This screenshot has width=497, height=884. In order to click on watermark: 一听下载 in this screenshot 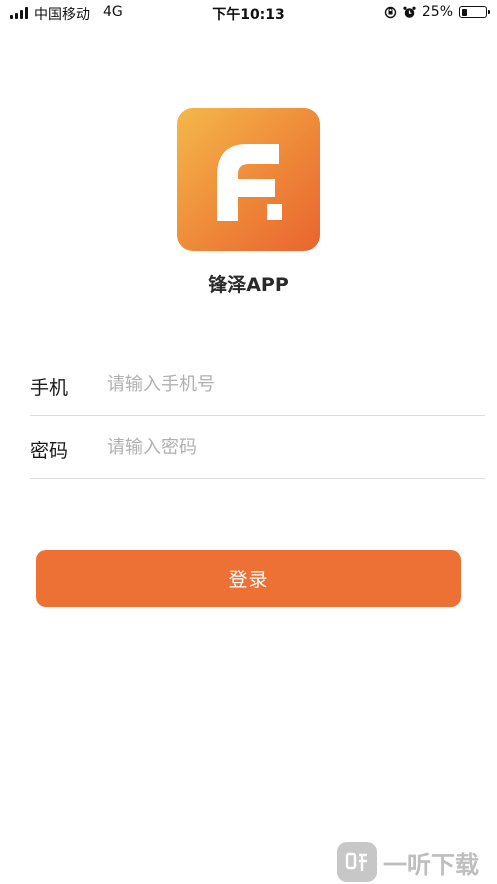, I will do `click(408, 862)`.